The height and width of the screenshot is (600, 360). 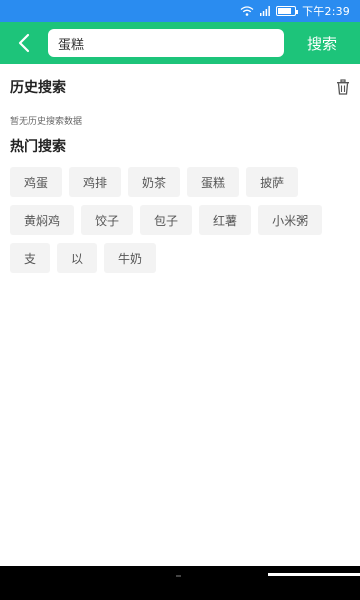 What do you see at coordinates (30, 258) in the screenshot?
I see `hot-search-chip: 支` at bounding box center [30, 258].